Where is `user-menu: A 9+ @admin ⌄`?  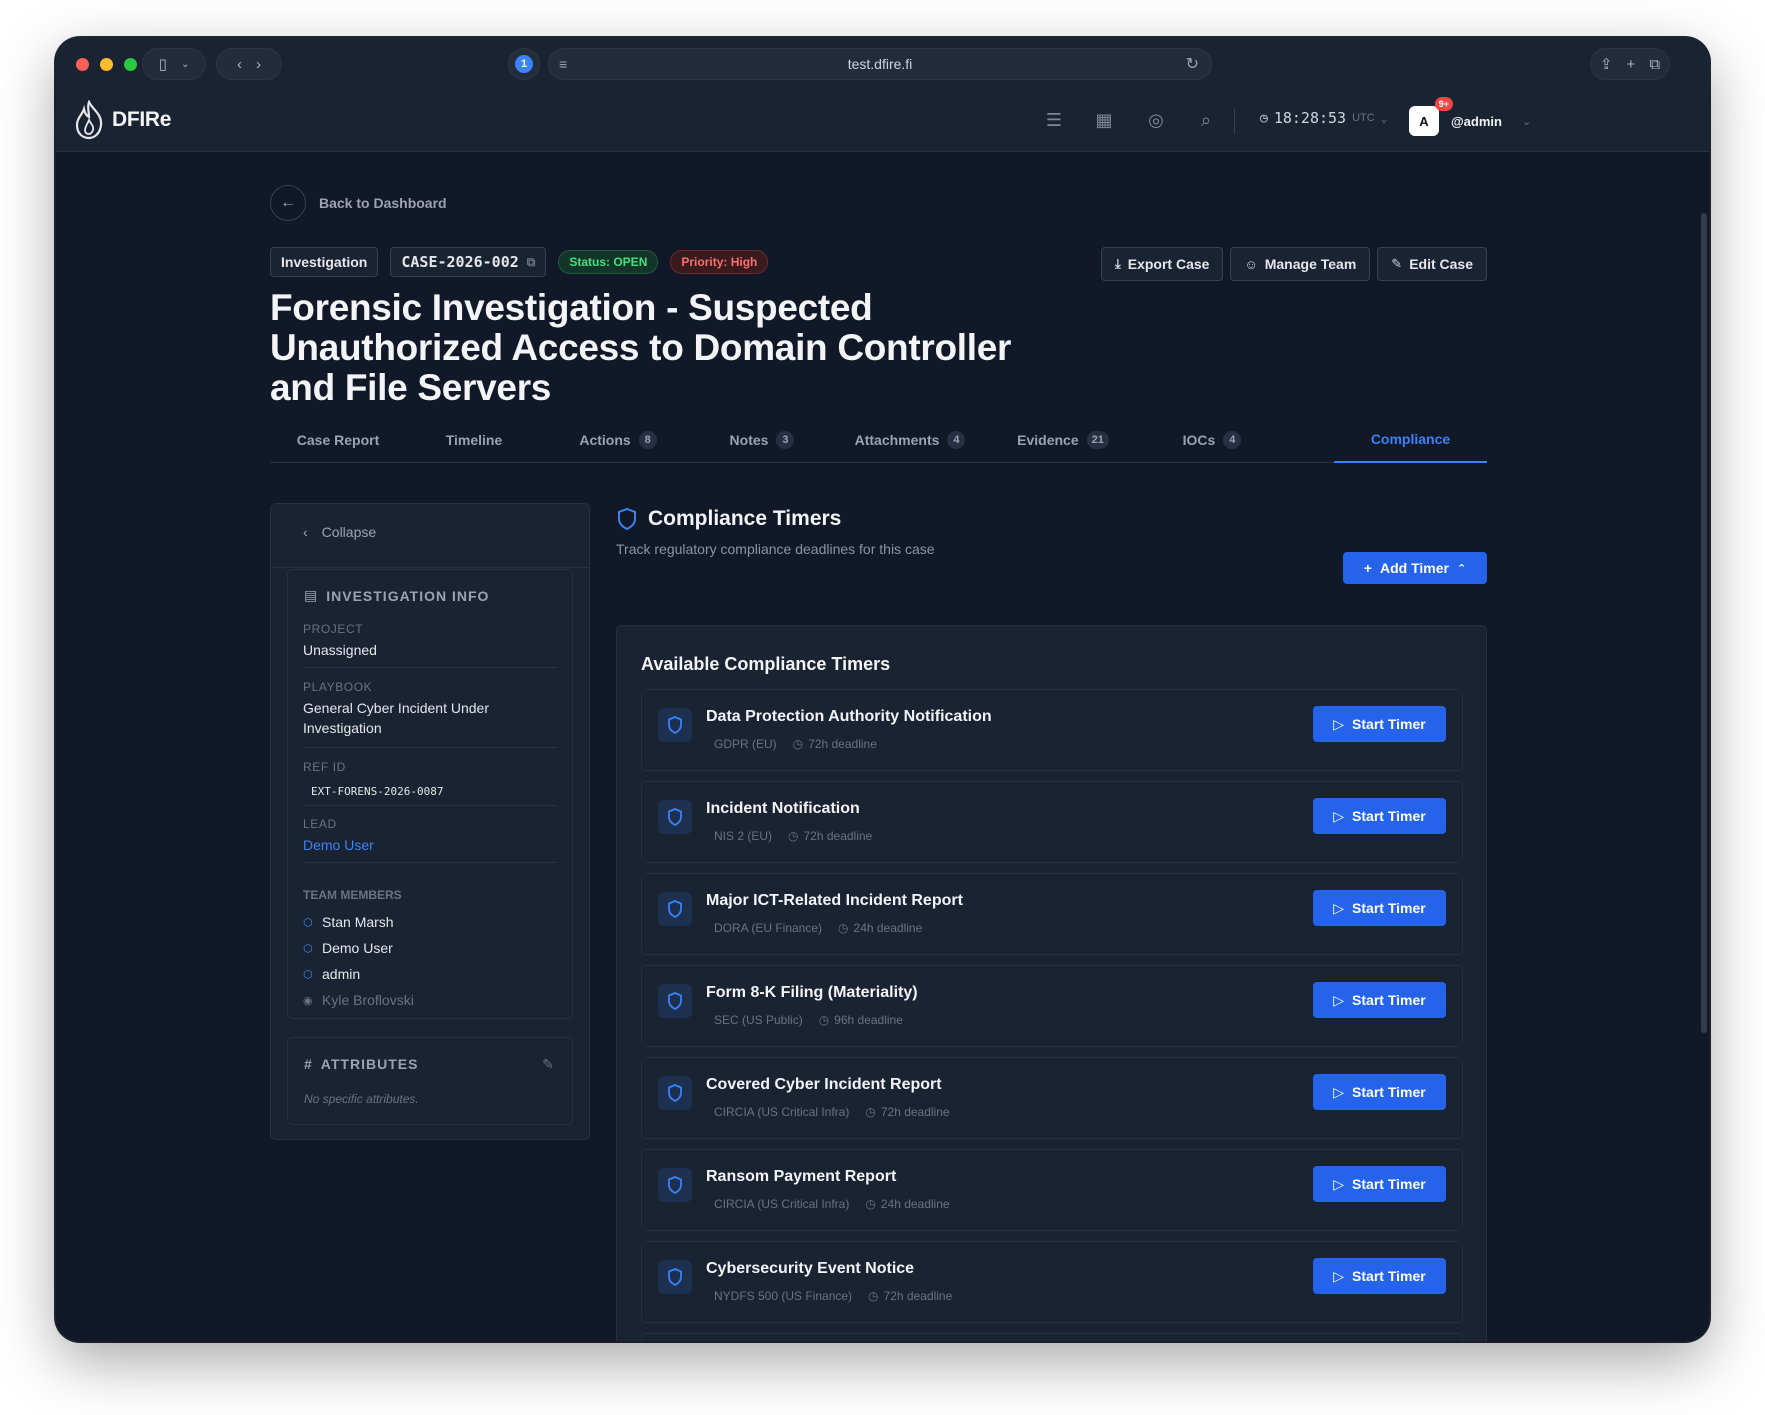
user-menu: A 9+ @admin ⌄ is located at coordinates (1470, 116).